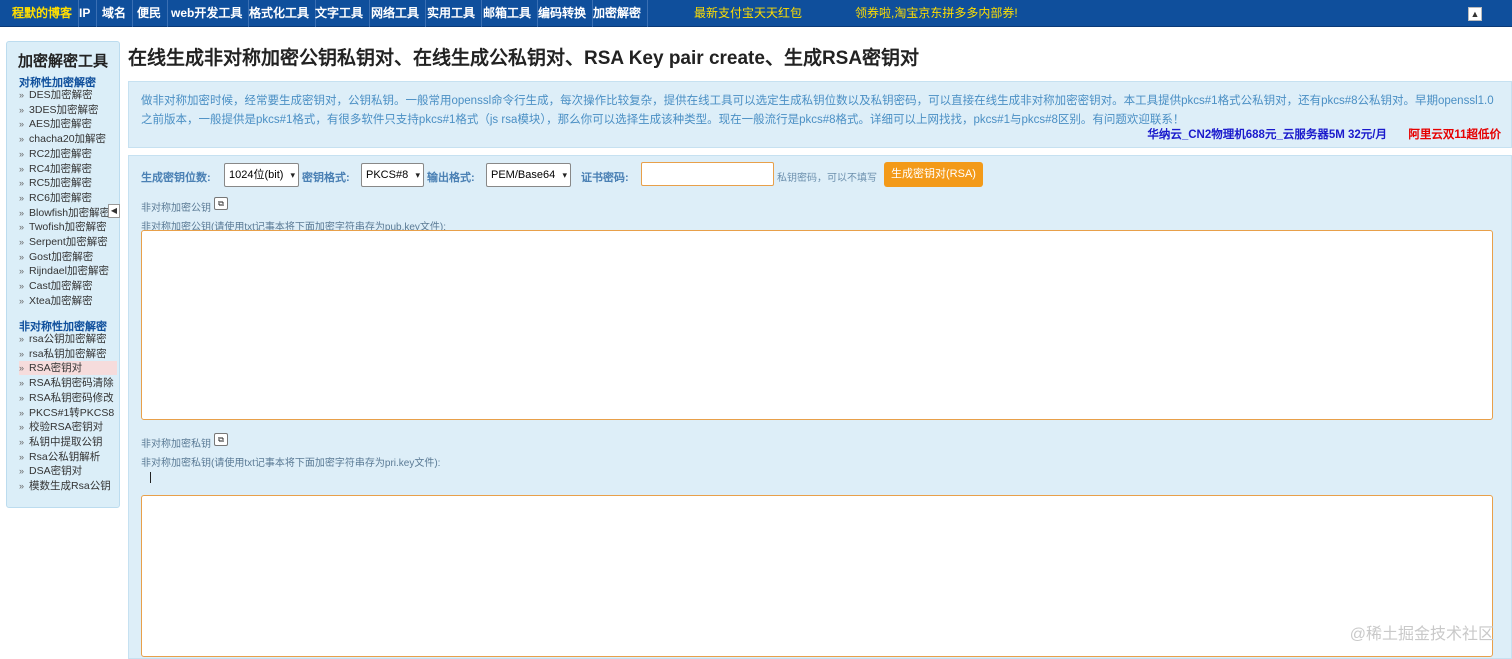 The image size is (1512, 659). I want to click on sidebar-item-asym-5: » PKCS#1转PKCS8, so click(68, 413).